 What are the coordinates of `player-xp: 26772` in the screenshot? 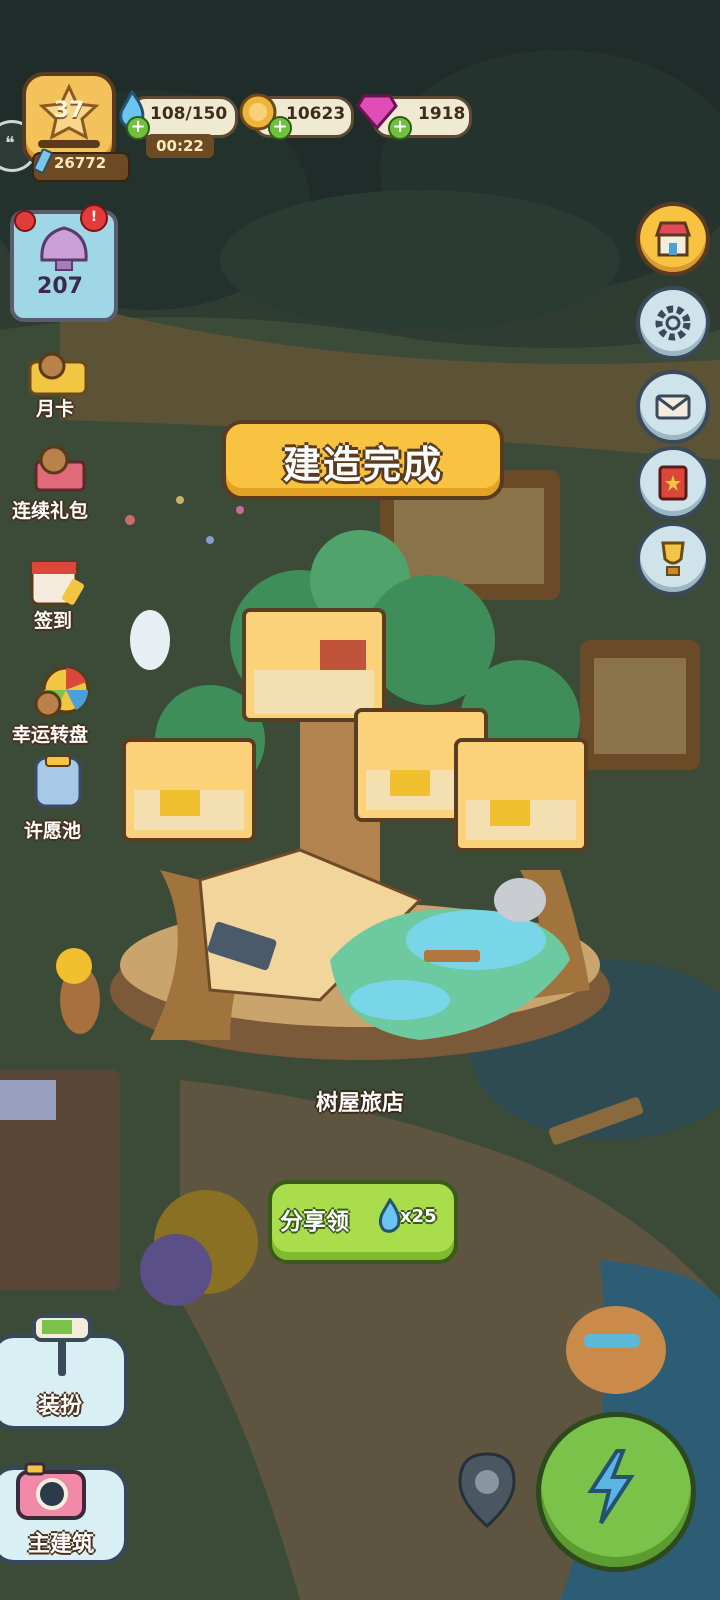 It's located at (80, 163).